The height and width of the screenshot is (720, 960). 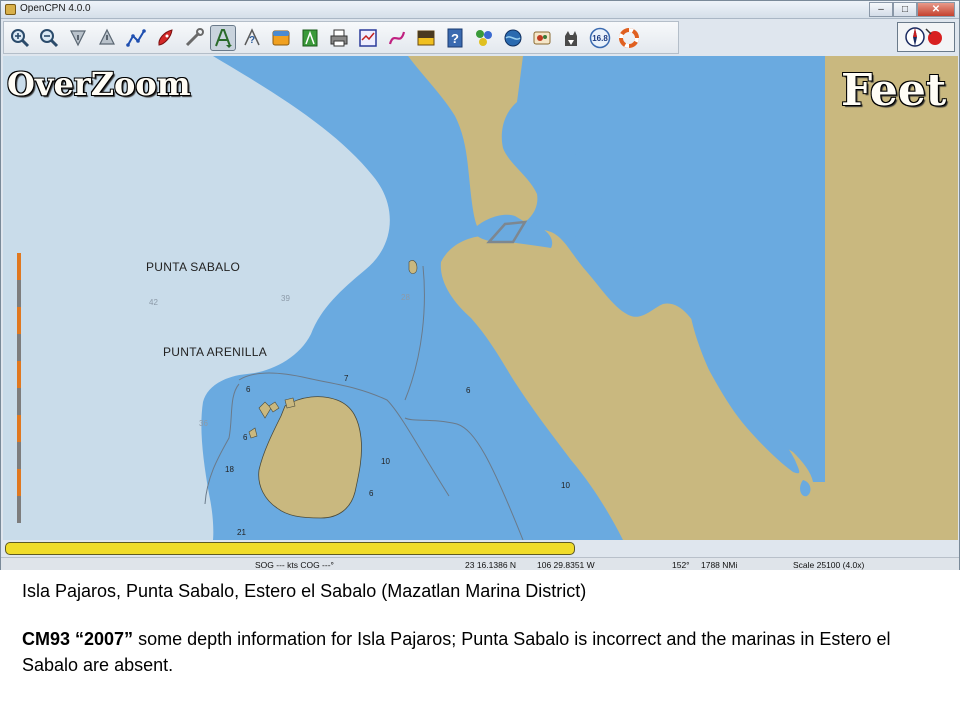 I want to click on settings-icon, so click(x=194, y=36).